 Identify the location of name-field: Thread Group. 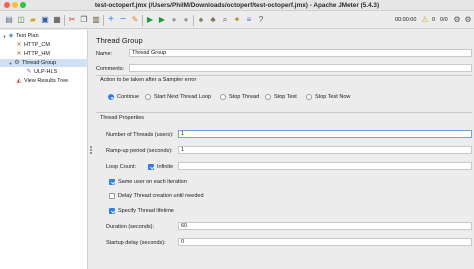
(300, 53).